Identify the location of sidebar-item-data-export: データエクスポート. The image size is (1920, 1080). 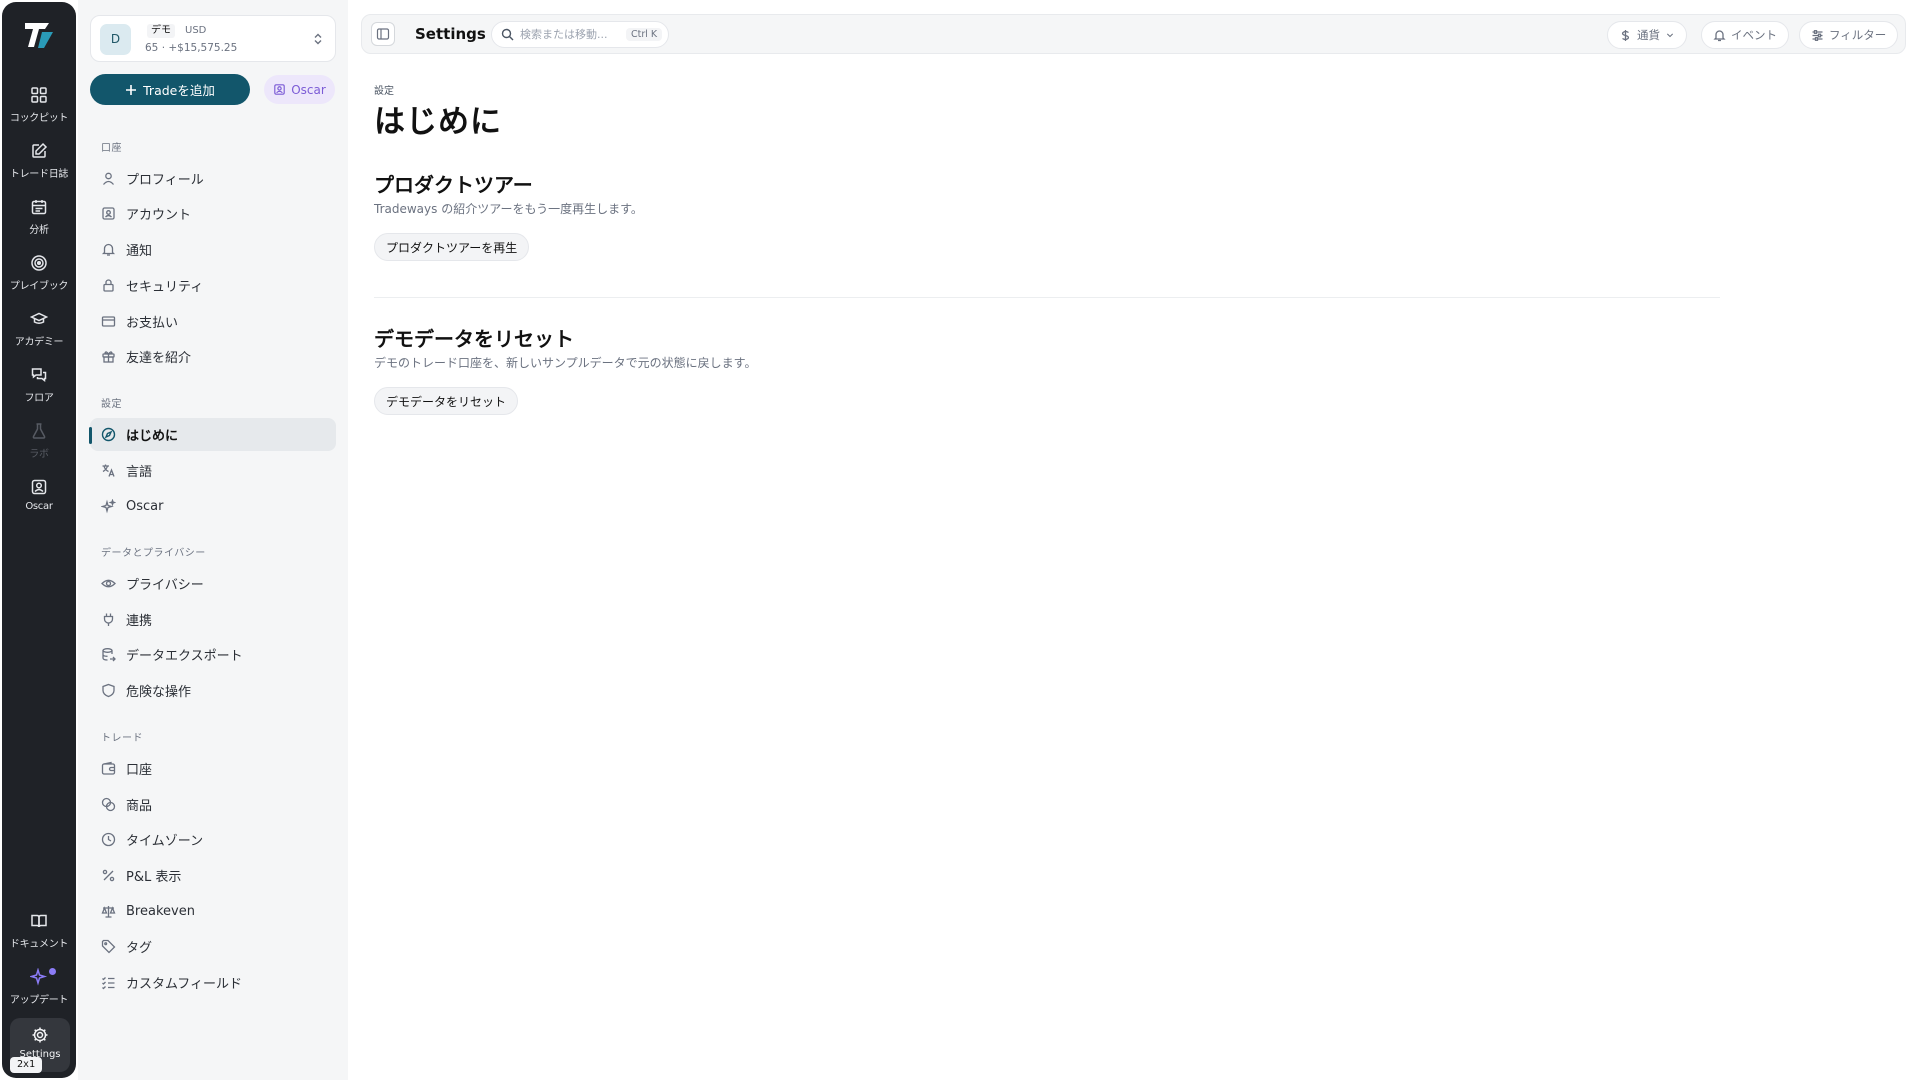
(213, 654).